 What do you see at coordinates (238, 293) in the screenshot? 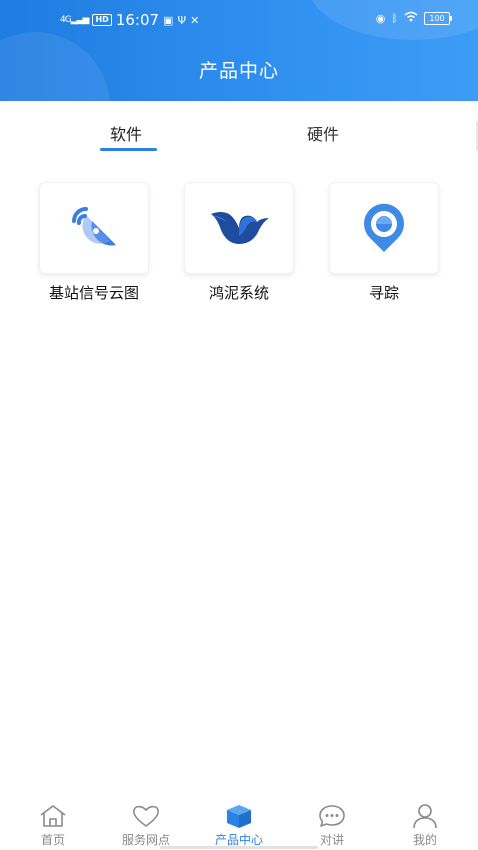
I see `product-label: 鸿泥系统` at bounding box center [238, 293].